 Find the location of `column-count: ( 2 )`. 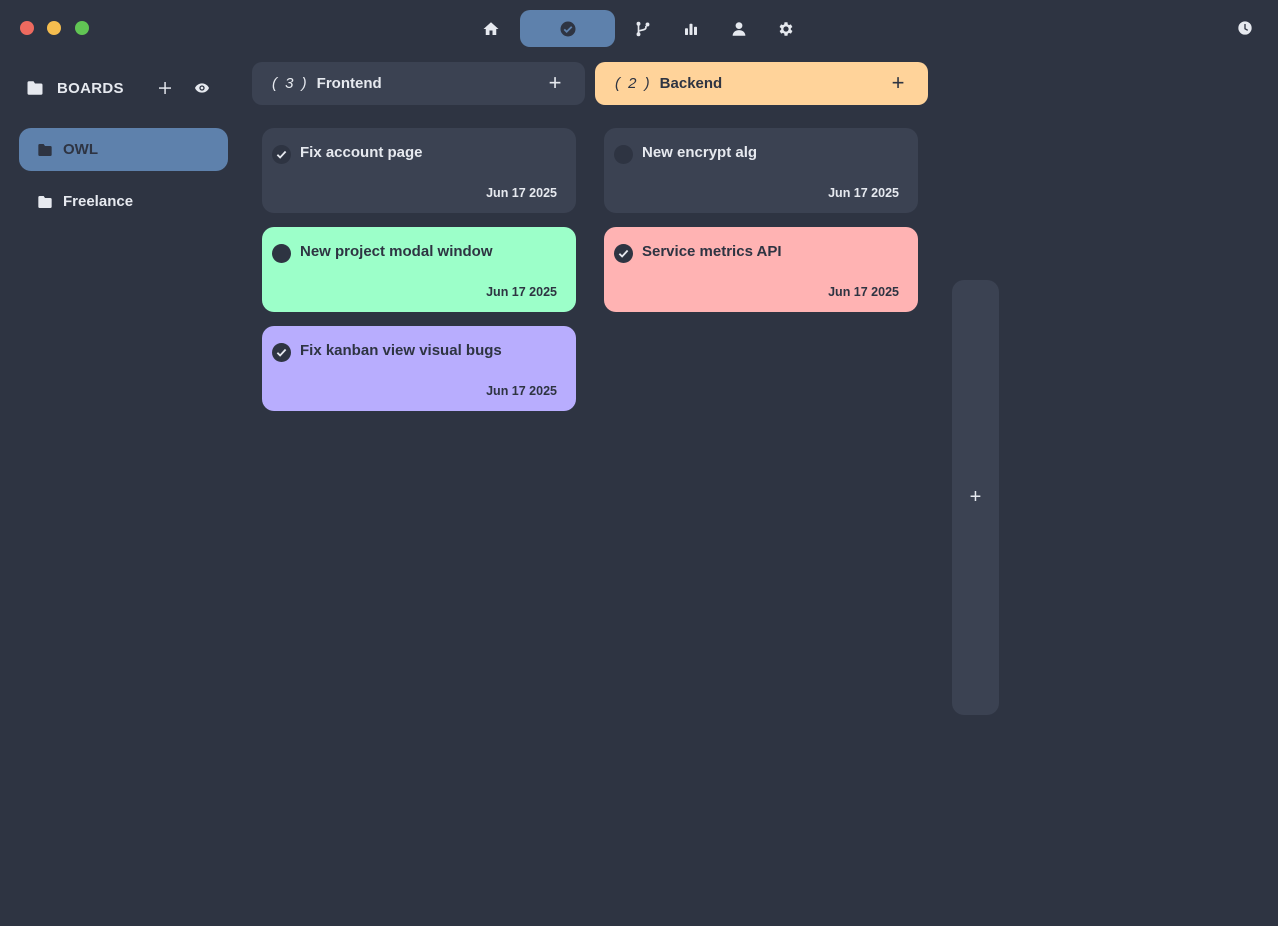

column-count: ( 2 ) is located at coordinates (633, 83).